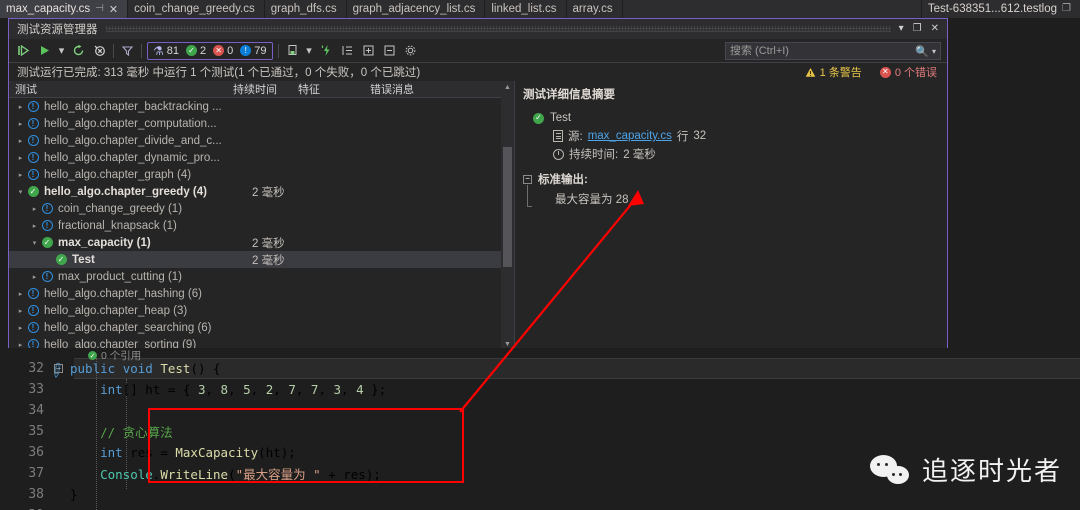  What do you see at coordinates (261, 293) in the screenshot?
I see `test-tree-row: ▸! hello_algo.chapter_hashing (6)` at bounding box center [261, 293].